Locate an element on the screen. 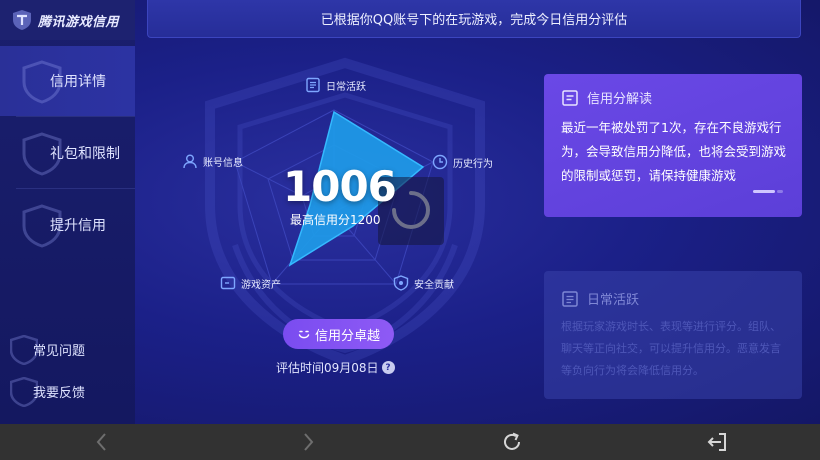 The height and width of the screenshot is (460, 820). card-header: 日常活跃 is located at coordinates (673, 298).